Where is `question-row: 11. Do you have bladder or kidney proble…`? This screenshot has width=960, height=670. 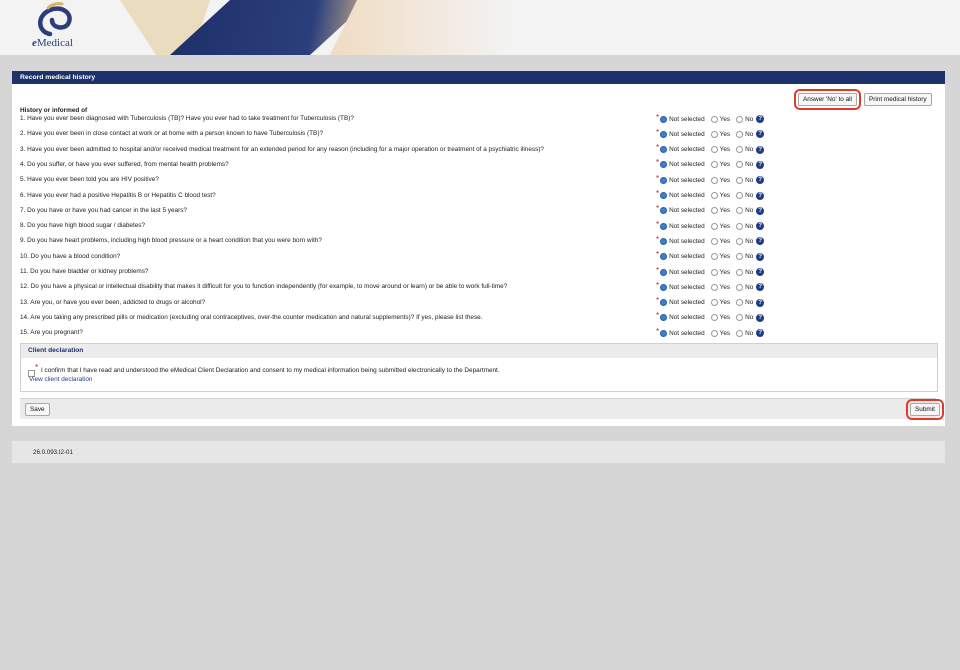 question-row: 11. Do you have bladder or kidney proble… is located at coordinates (480, 274).